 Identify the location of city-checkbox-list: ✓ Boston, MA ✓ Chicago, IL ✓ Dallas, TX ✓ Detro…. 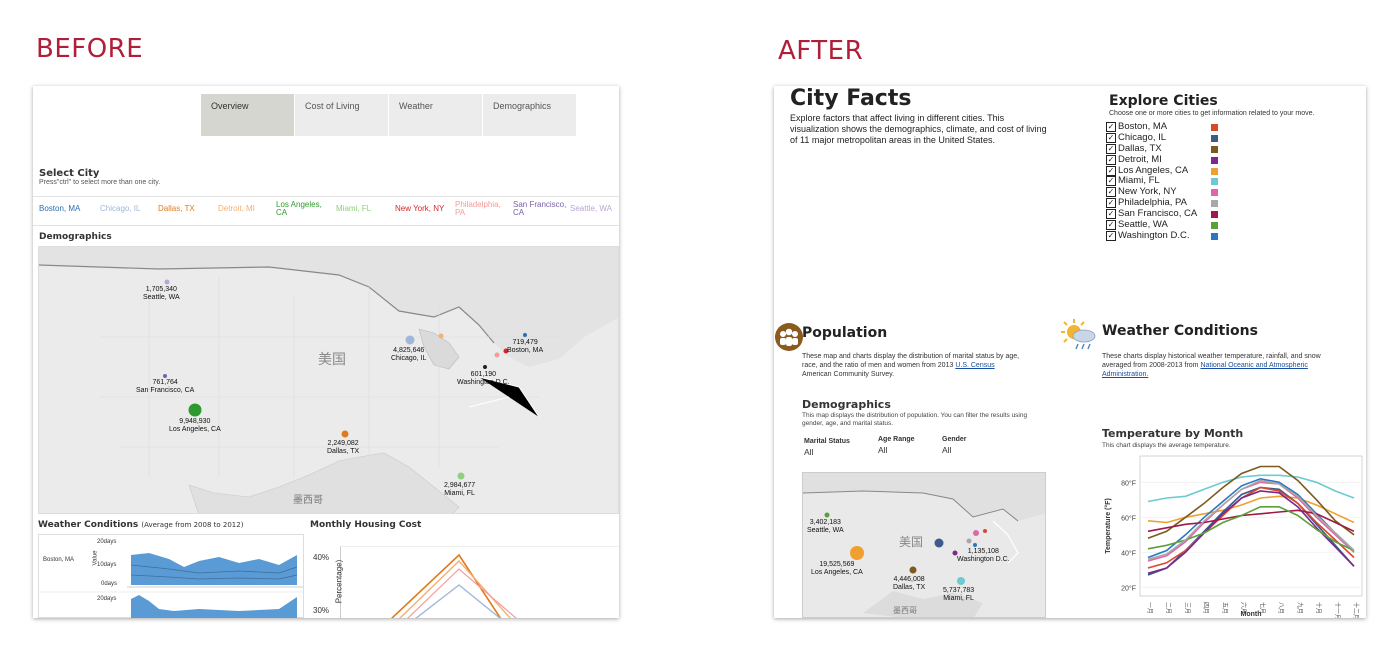
(1163, 181).